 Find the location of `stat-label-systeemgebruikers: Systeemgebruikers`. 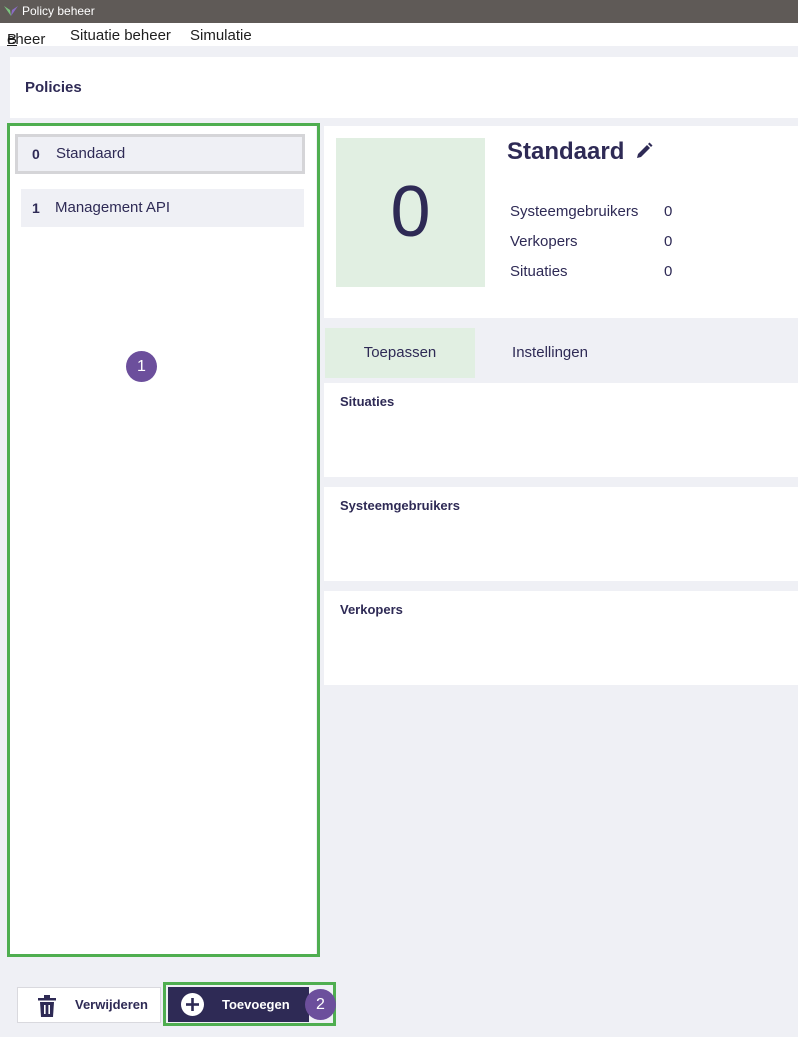

stat-label-systeemgebruikers: Systeemgebruikers is located at coordinates (574, 211).